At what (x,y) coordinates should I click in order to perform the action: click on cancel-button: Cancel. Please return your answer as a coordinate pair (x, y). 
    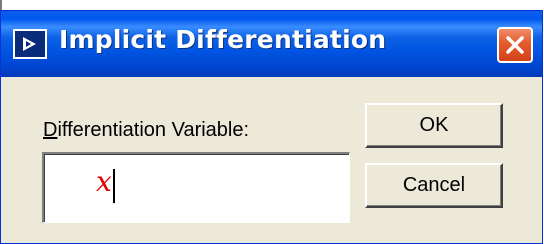
    Looking at the image, I should click on (434, 185).